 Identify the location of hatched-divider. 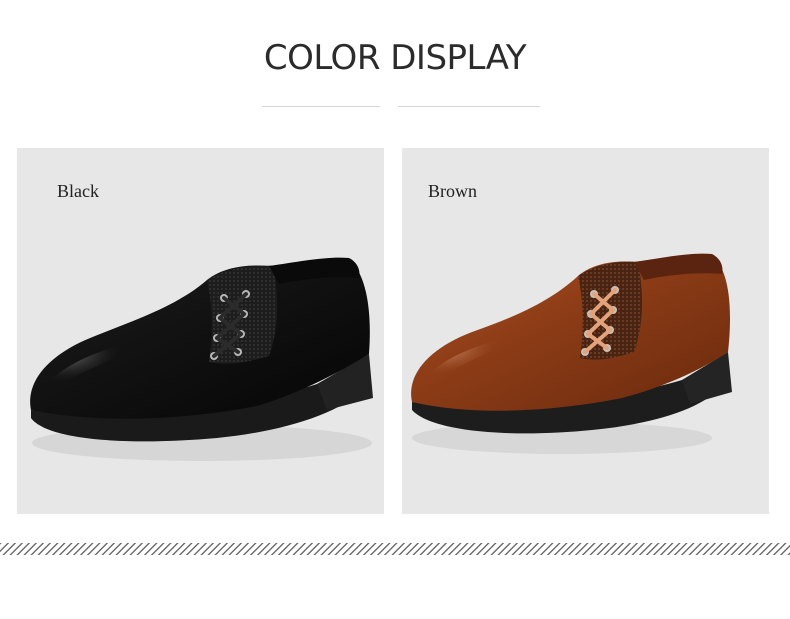
(395, 549).